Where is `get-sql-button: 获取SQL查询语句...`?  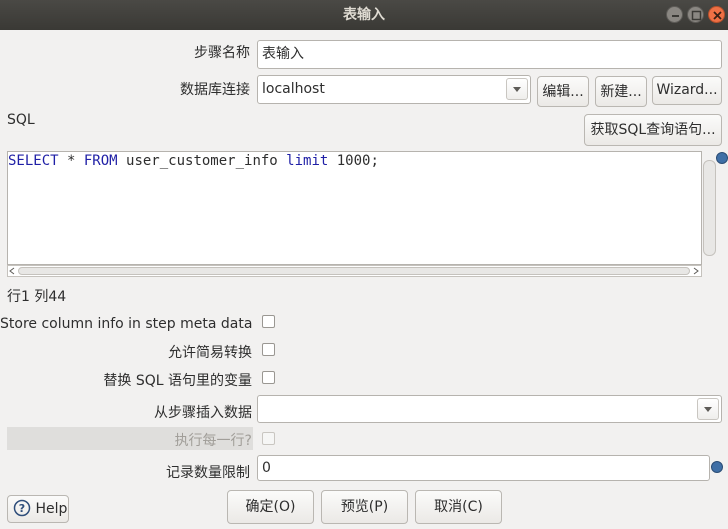 get-sql-button: 获取SQL查询语句... is located at coordinates (653, 130).